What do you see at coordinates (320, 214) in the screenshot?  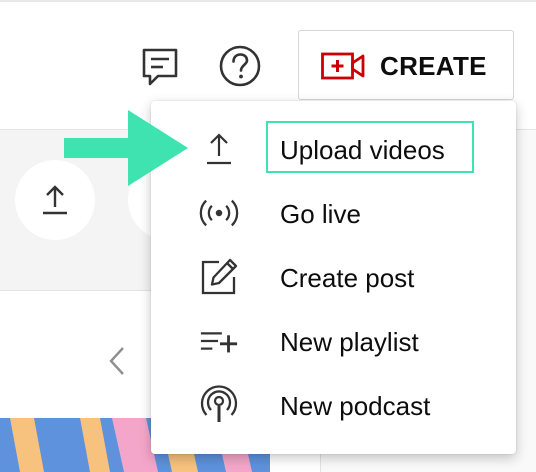 I see `menu-item-label: Go live` at bounding box center [320, 214].